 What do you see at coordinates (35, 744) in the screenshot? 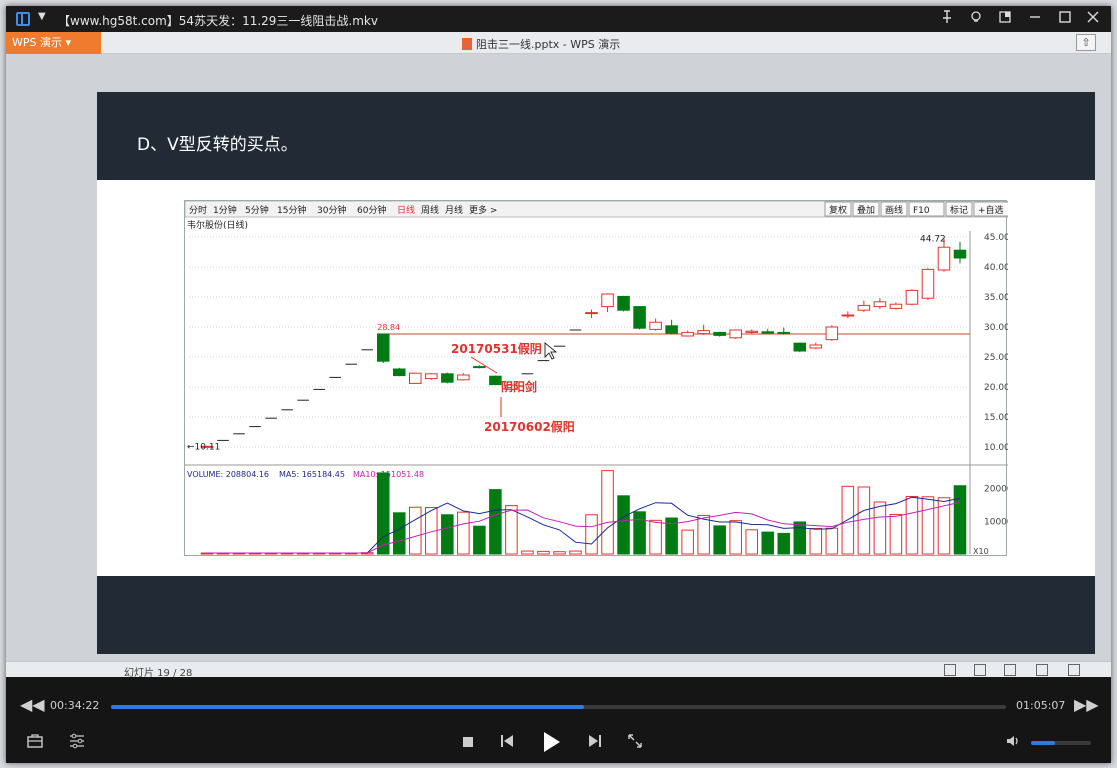
I see `playlist-icon` at bounding box center [35, 744].